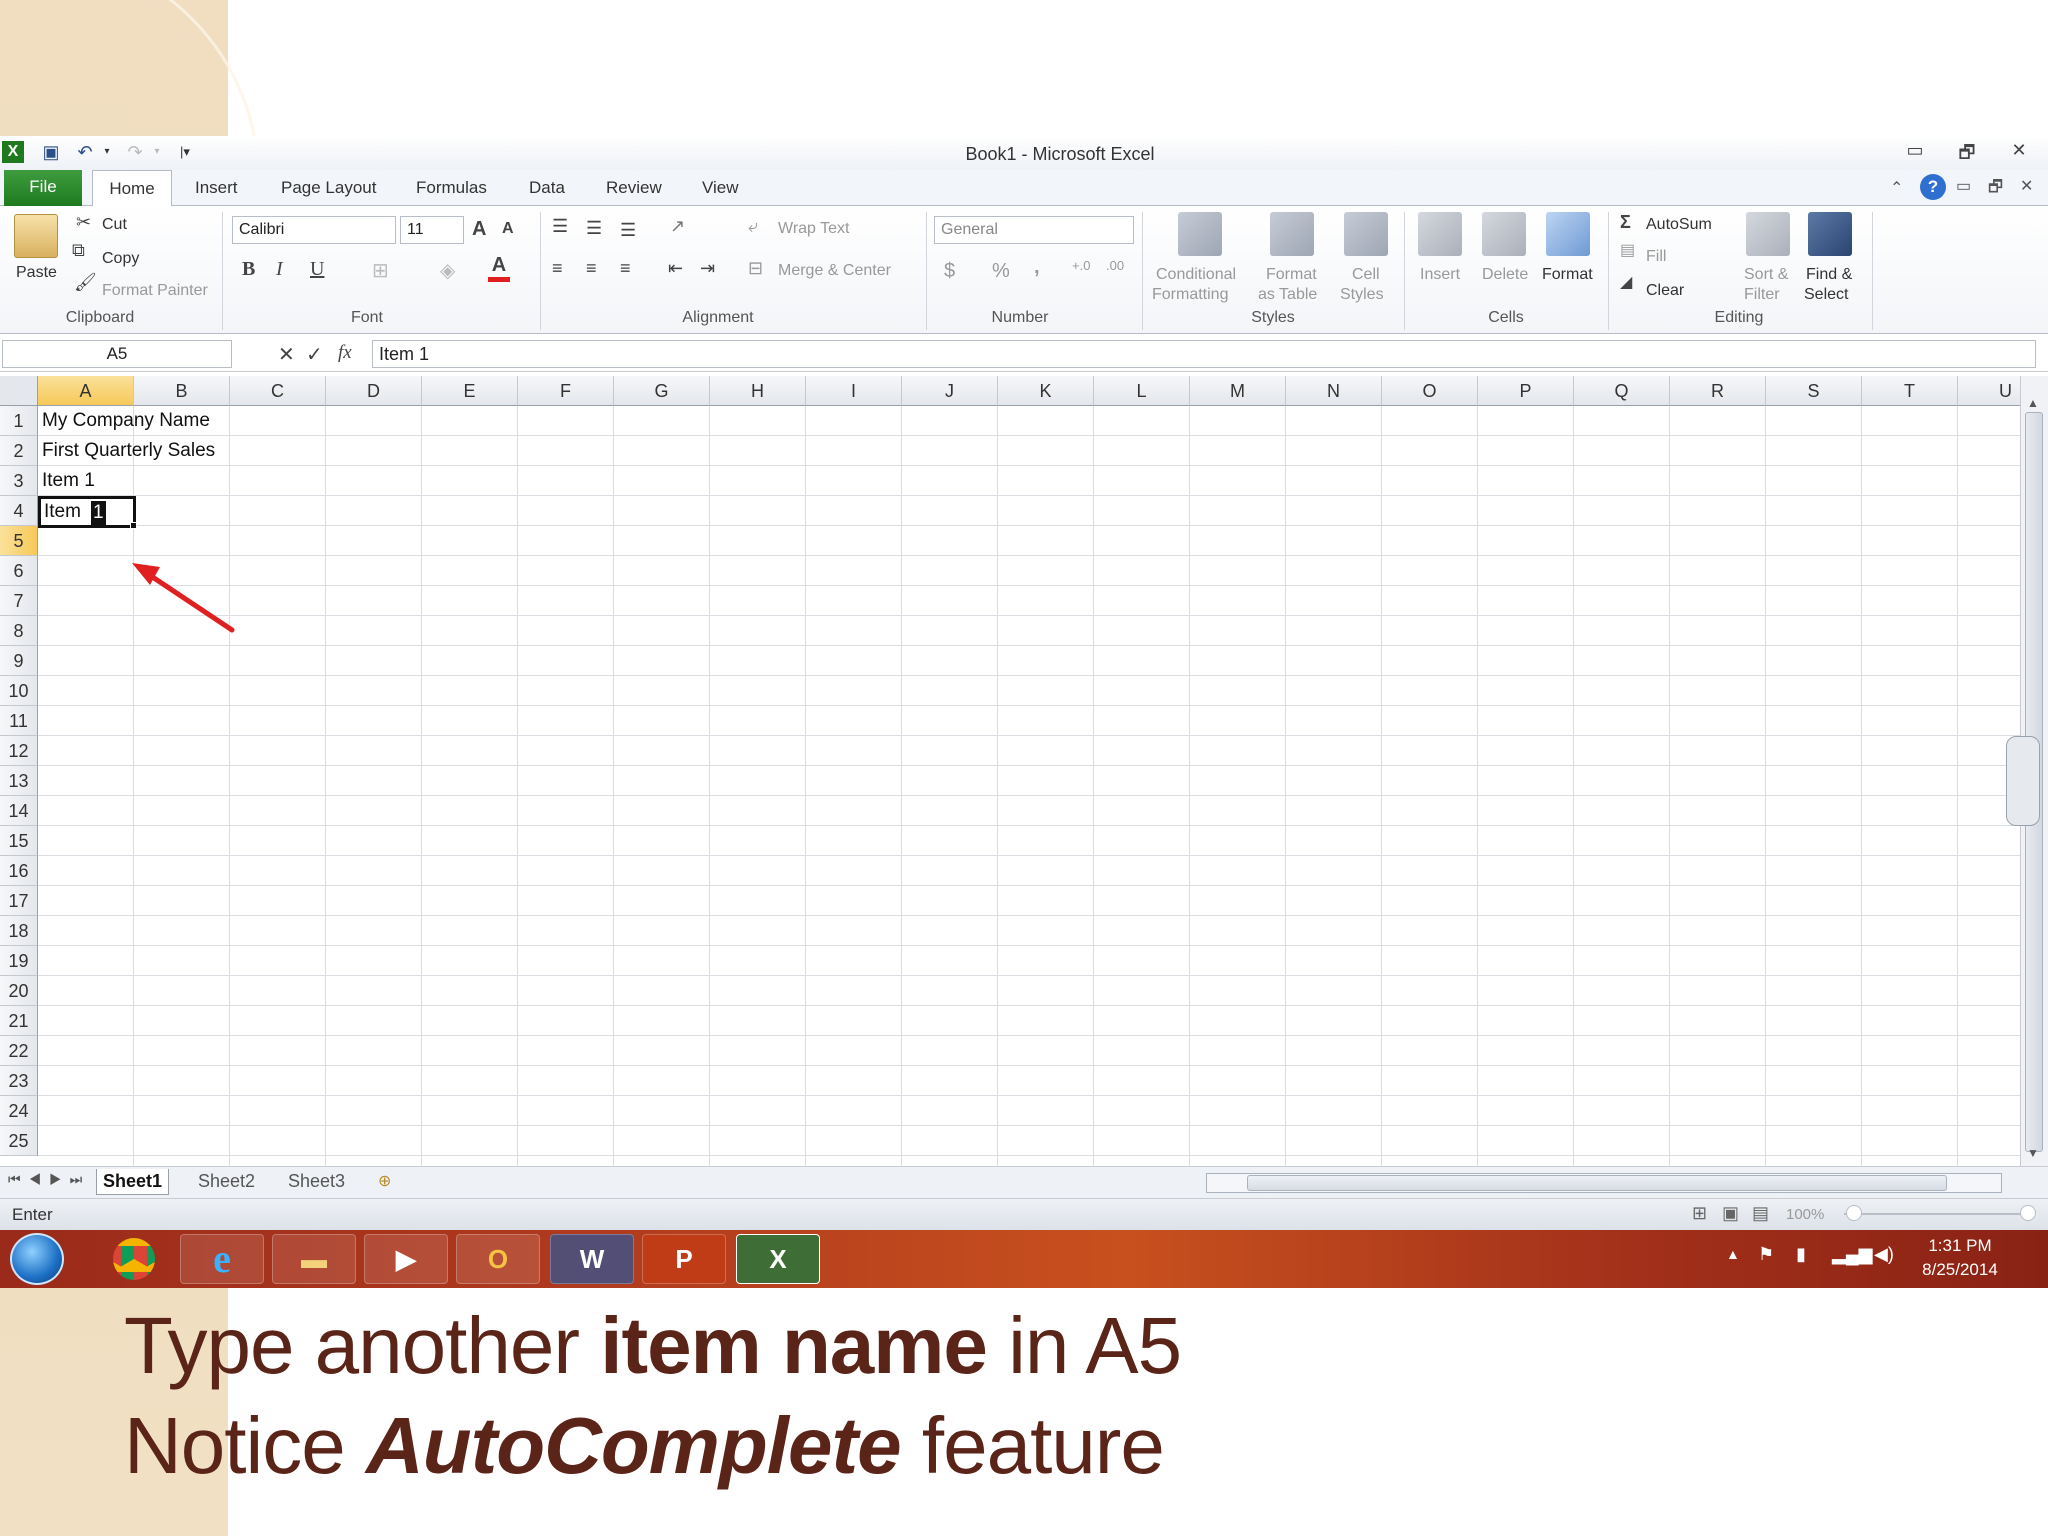 The height and width of the screenshot is (1536, 2048). I want to click on caption-2-text-a: Notice, so click(245, 1445).